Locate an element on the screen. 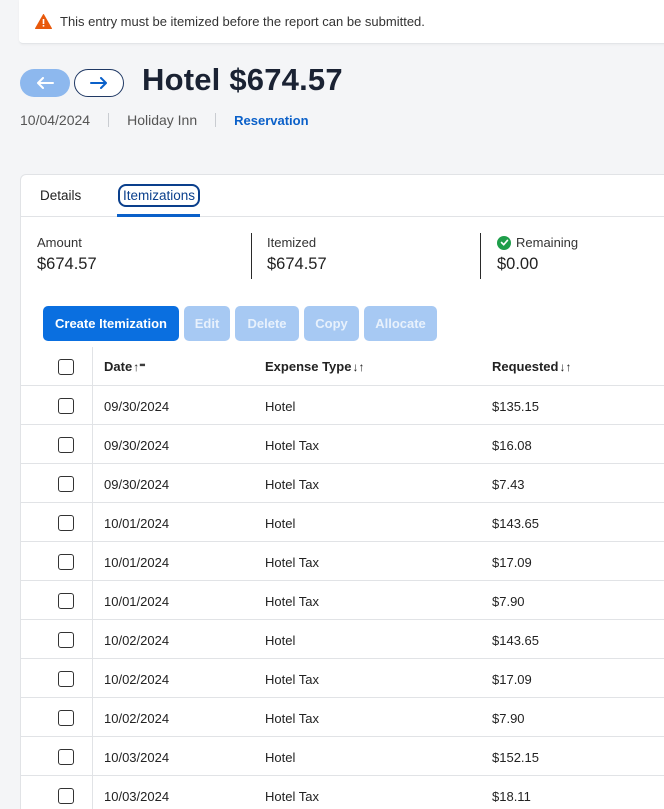  amount-label: Amount is located at coordinates (59, 242).